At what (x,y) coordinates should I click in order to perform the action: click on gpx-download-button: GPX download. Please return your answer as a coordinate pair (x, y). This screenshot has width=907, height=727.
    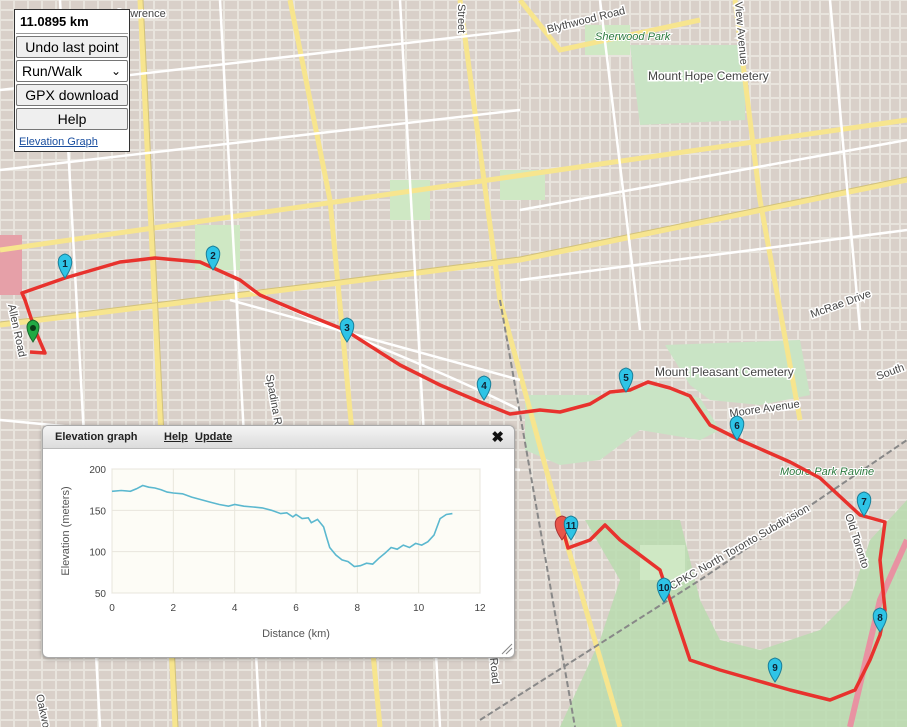
    Looking at the image, I should click on (72, 95).